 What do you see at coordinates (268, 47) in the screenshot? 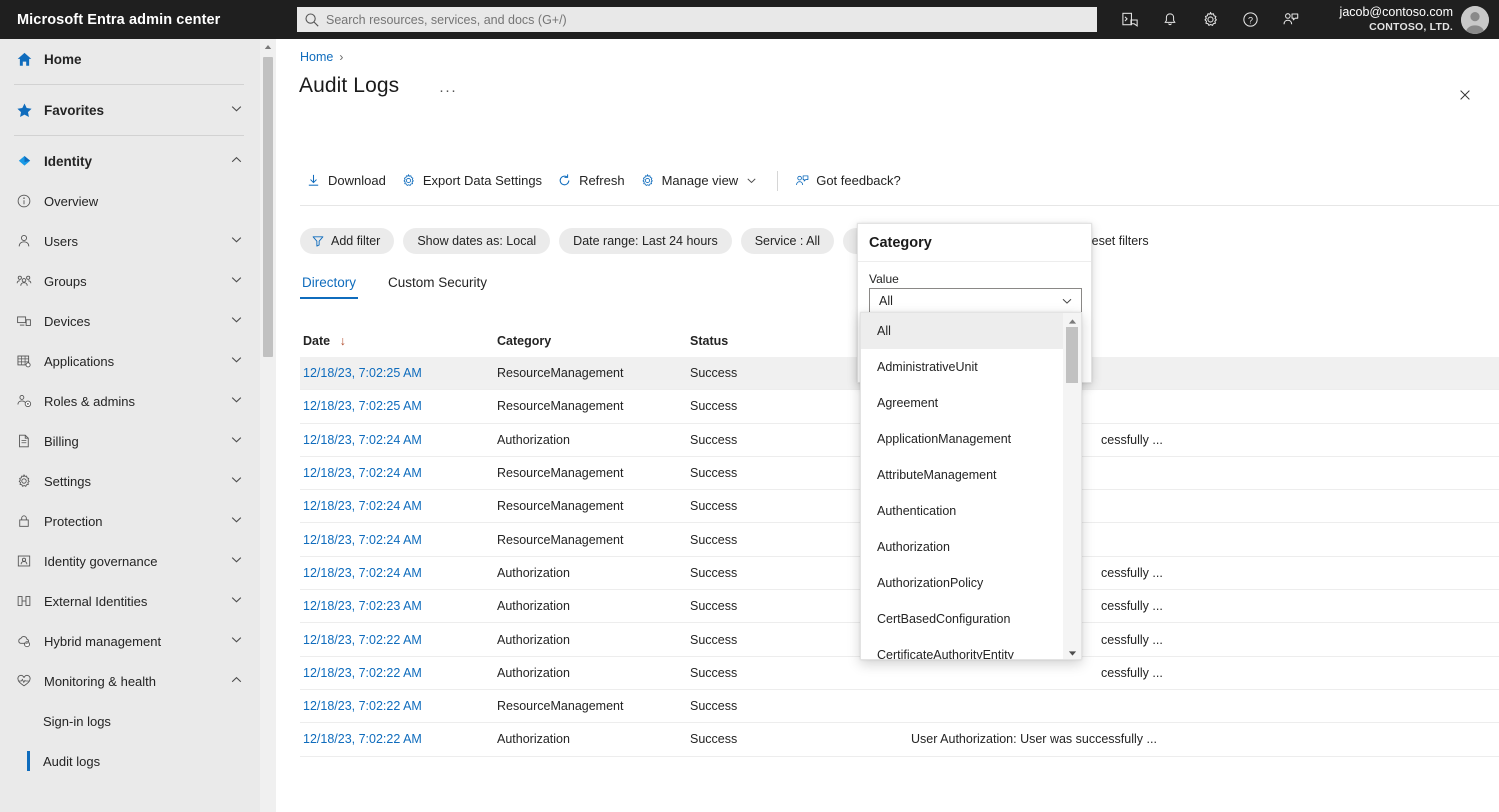
I see `scroll-up-arrow-icon` at bounding box center [268, 47].